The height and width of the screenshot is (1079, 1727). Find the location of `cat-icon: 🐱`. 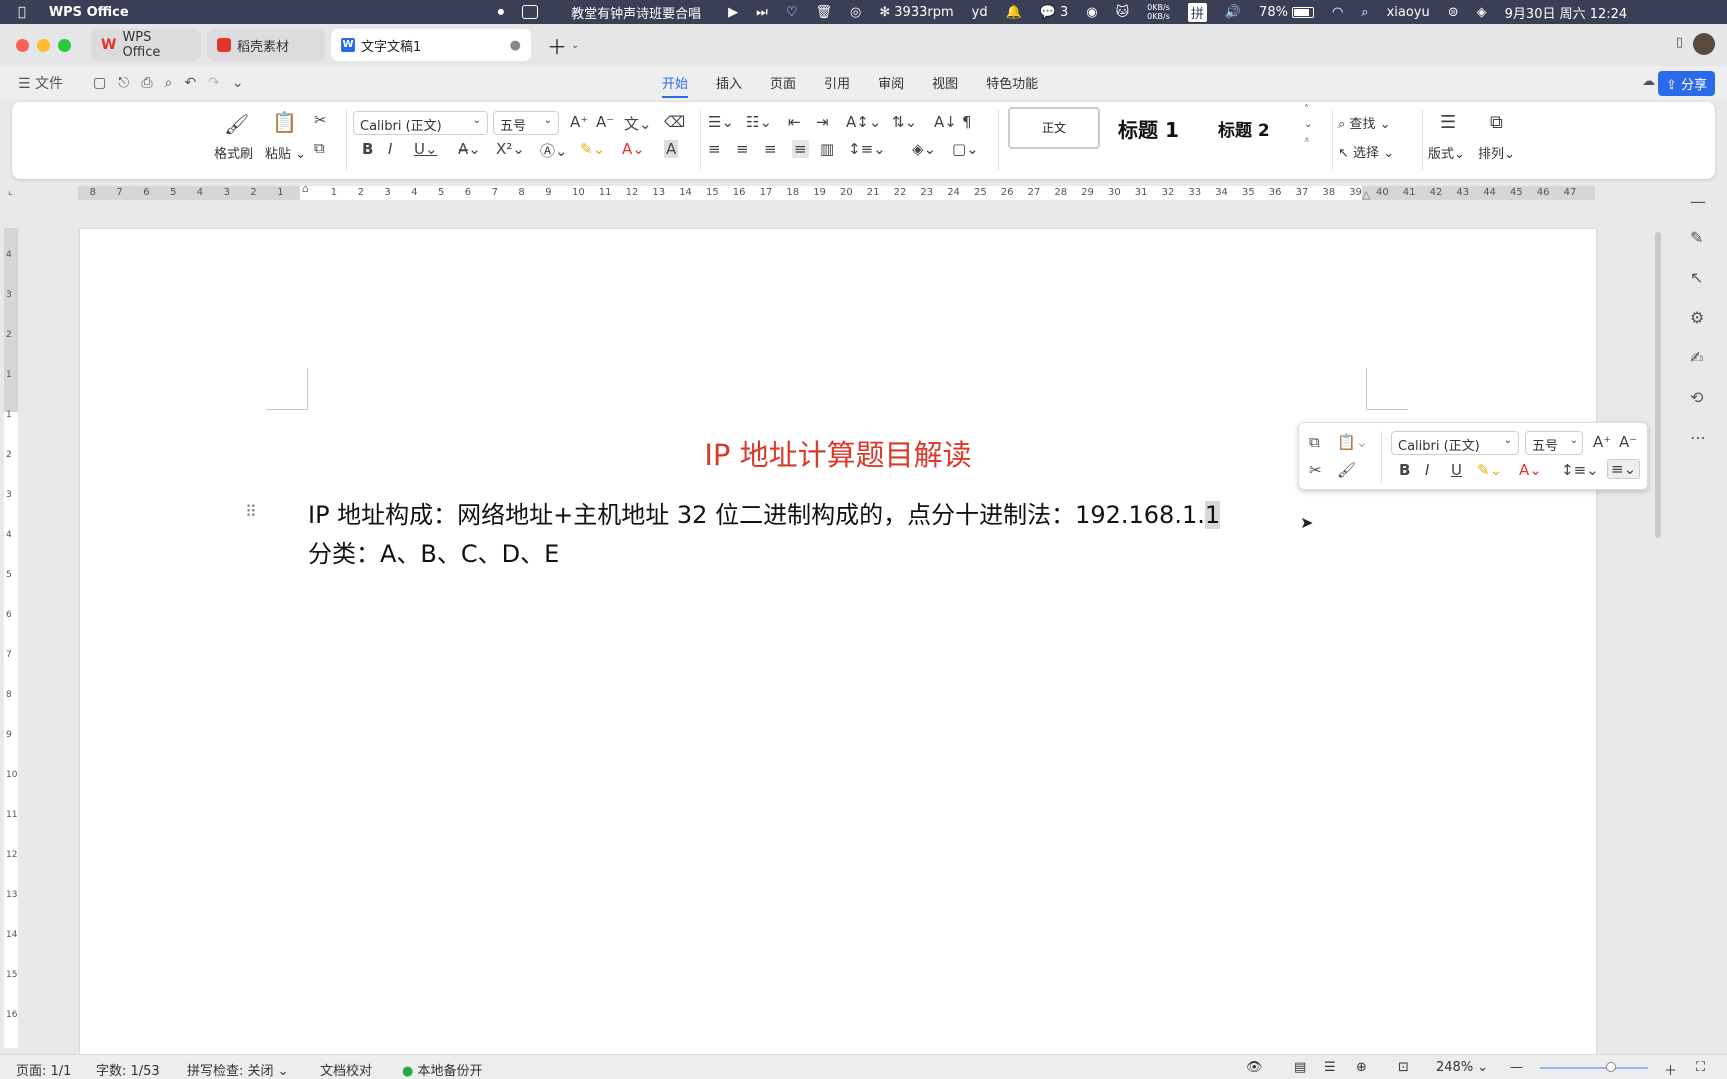

cat-icon: 🐱 is located at coordinates (1123, 12).